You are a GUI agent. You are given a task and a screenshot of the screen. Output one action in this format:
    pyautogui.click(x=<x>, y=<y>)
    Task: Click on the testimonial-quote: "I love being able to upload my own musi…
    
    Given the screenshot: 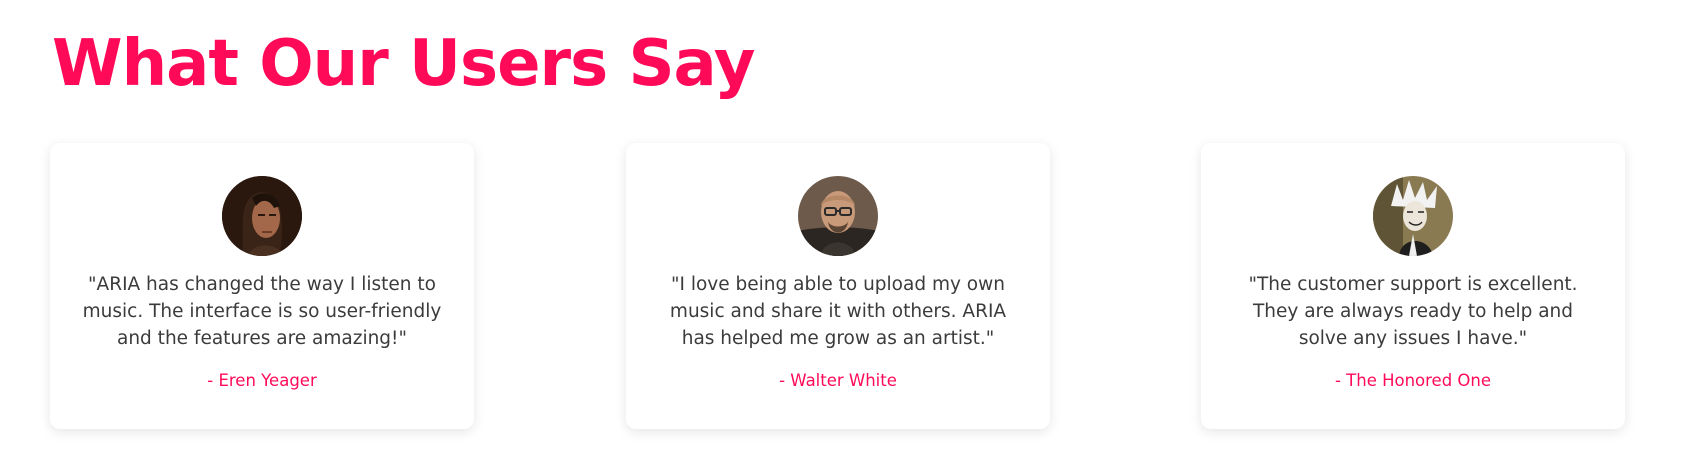 What is the action you would take?
    pyautogui.click(x=838, y=311)
    